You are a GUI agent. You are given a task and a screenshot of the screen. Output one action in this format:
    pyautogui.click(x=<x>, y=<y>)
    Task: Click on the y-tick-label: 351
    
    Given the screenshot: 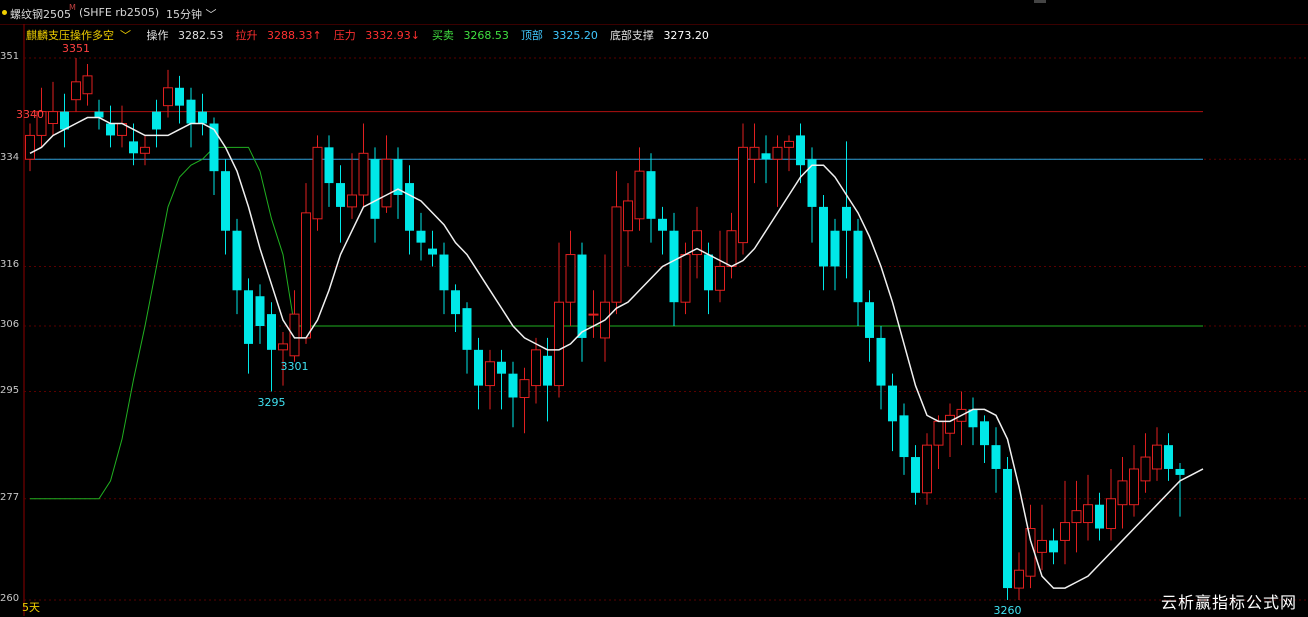 What is the action you would take?
    pyautogui.click(x=10, y=56)
    